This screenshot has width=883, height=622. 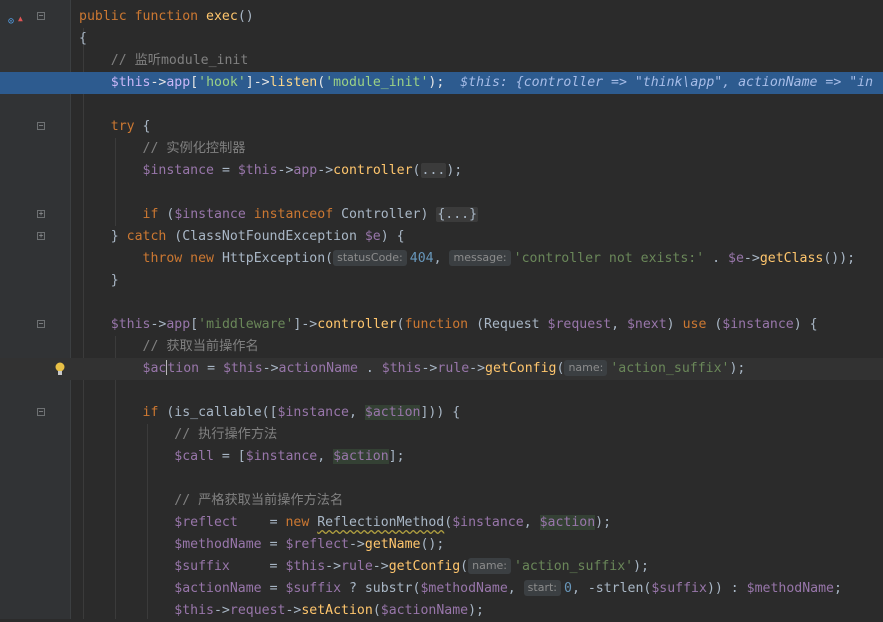 What do you see at coordinates (480, 258) in the screenshot?
I see `parameter-hint: message:` at bounding box center [480, 258].